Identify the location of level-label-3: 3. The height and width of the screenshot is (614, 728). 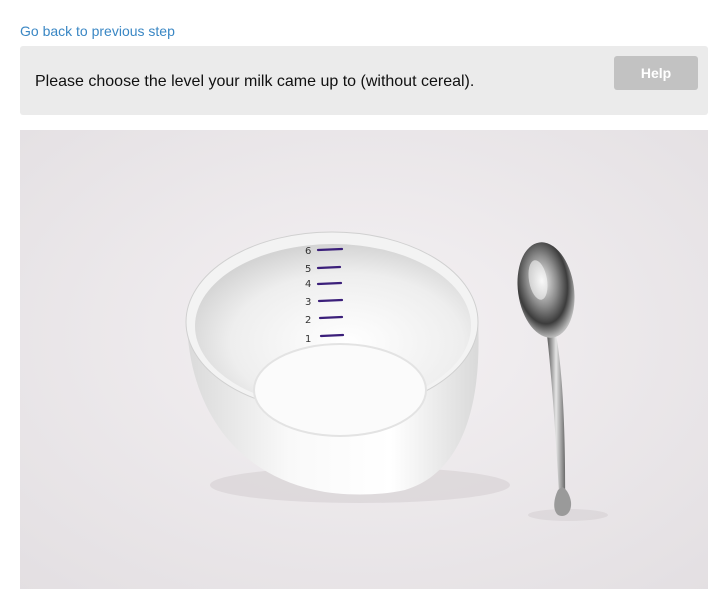
(308, 302).